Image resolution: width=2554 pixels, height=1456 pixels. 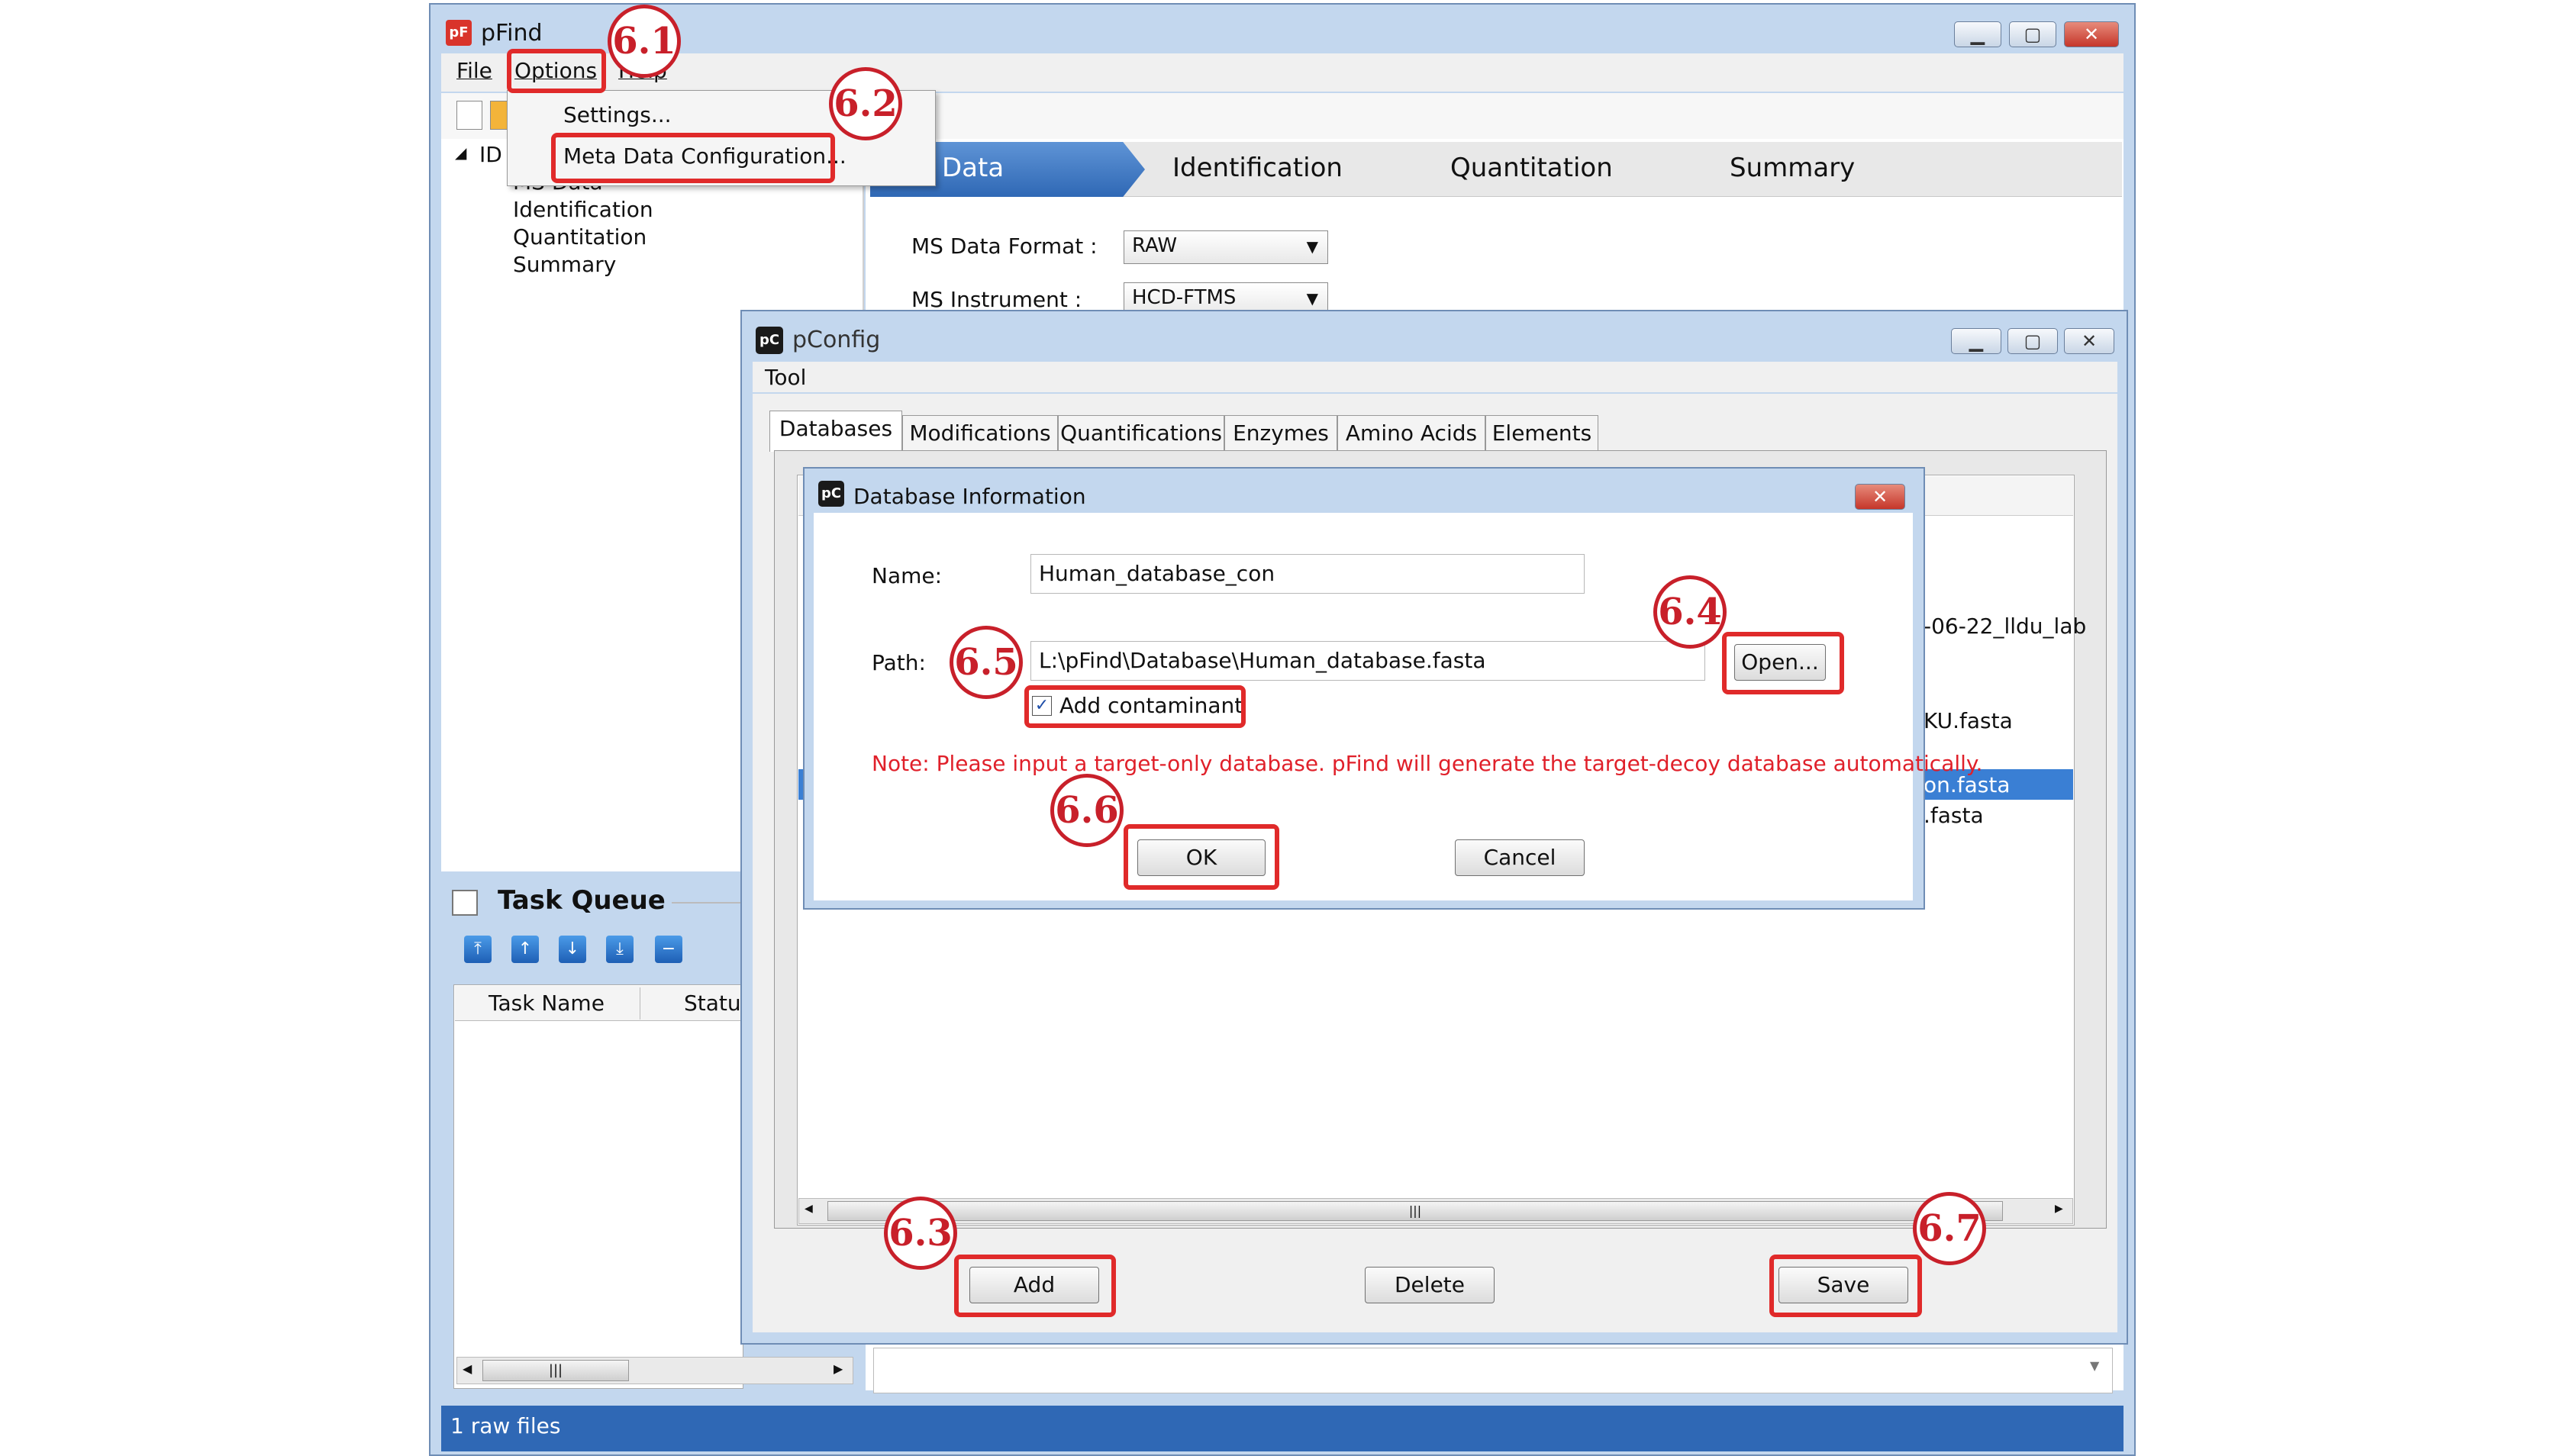 I want to click on ms-instrument-label: MS Instrument :, so click(x=996, y=299).